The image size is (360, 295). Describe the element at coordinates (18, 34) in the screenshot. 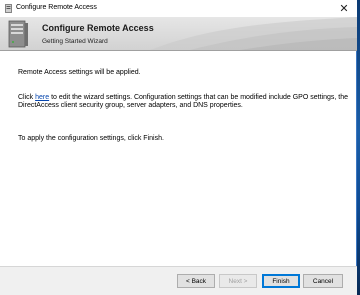

I see `server-icon` at that location.